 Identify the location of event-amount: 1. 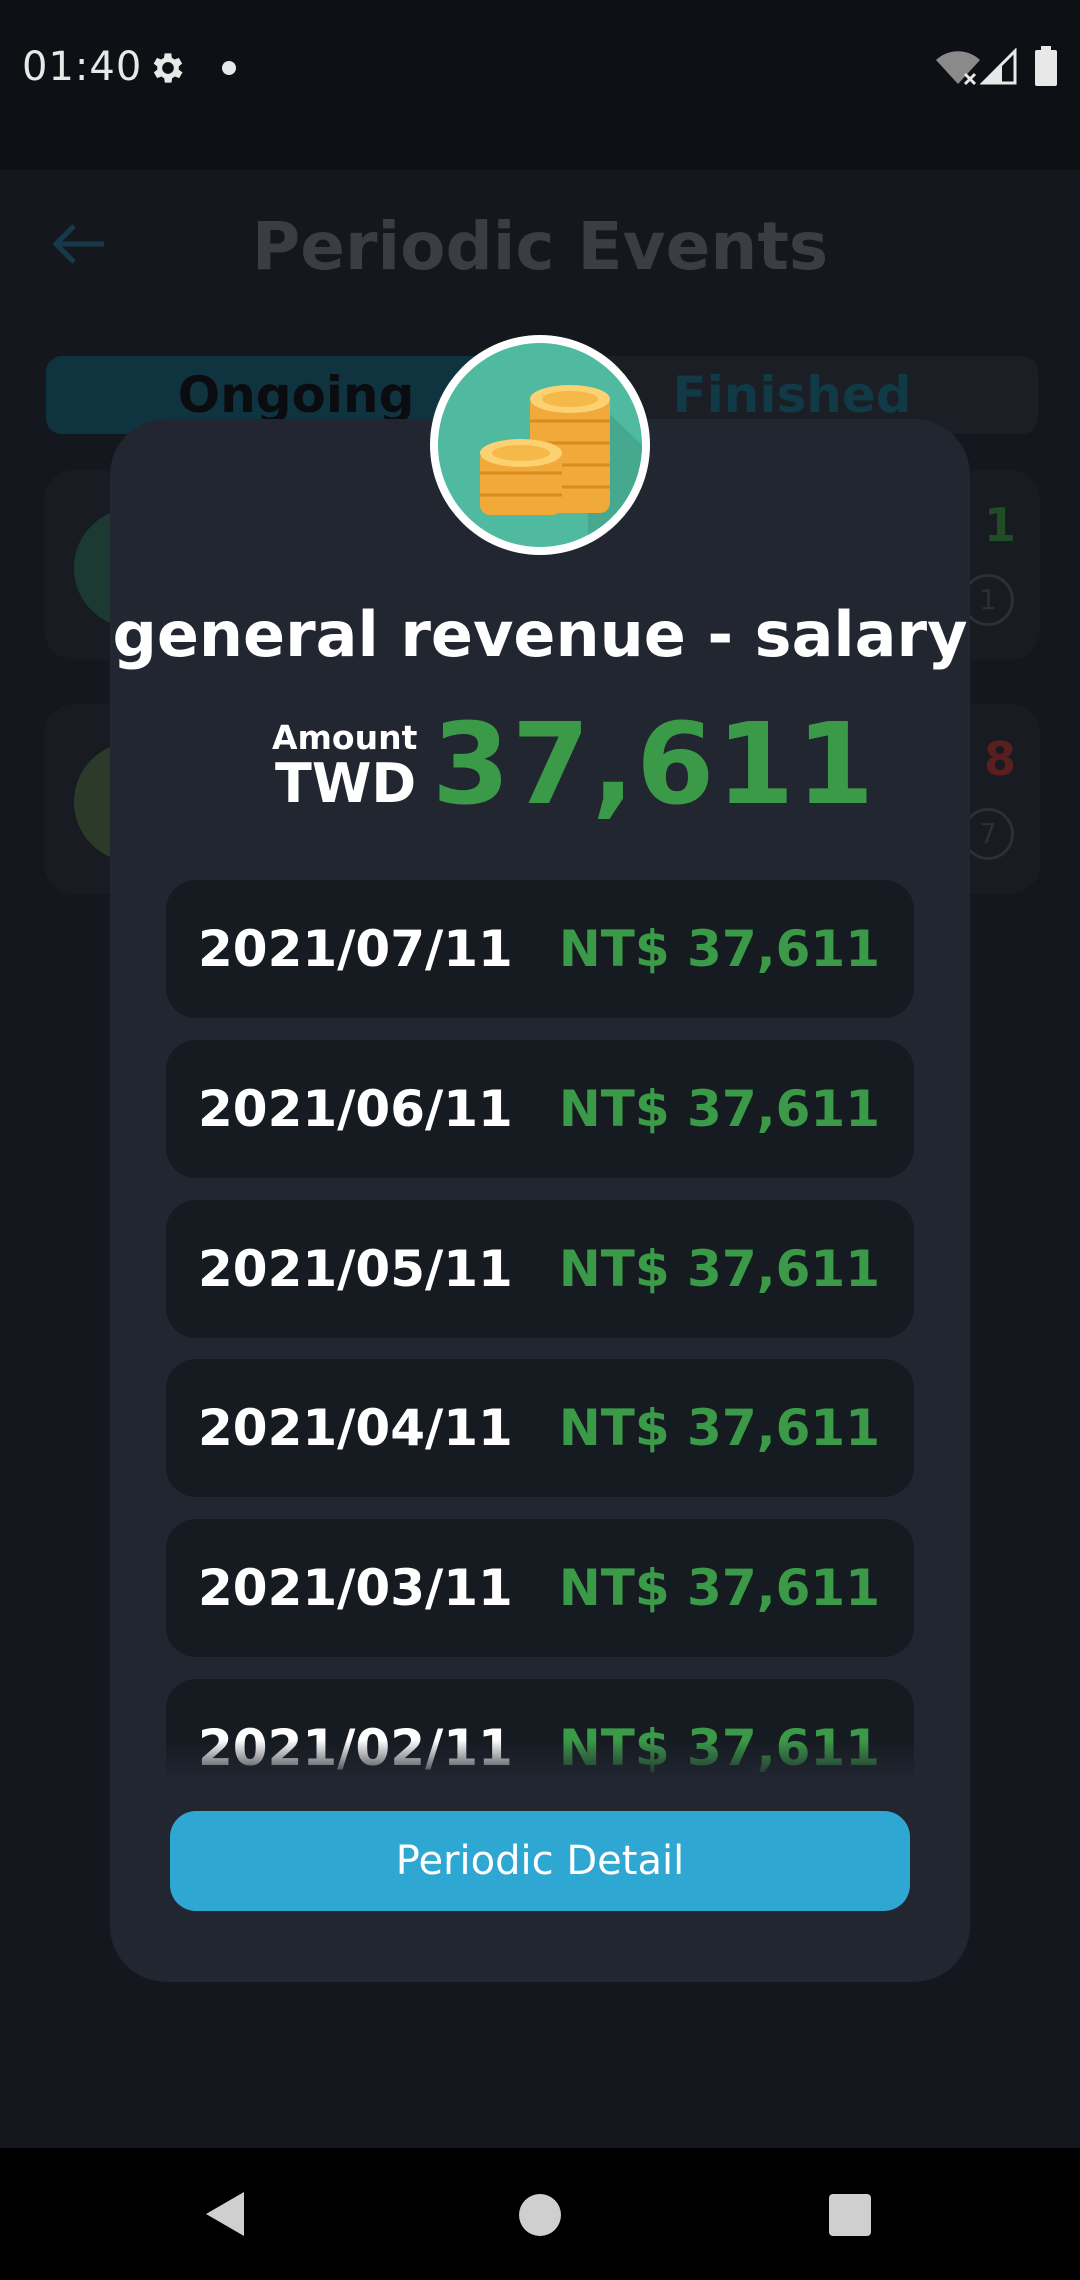
(999, 525).